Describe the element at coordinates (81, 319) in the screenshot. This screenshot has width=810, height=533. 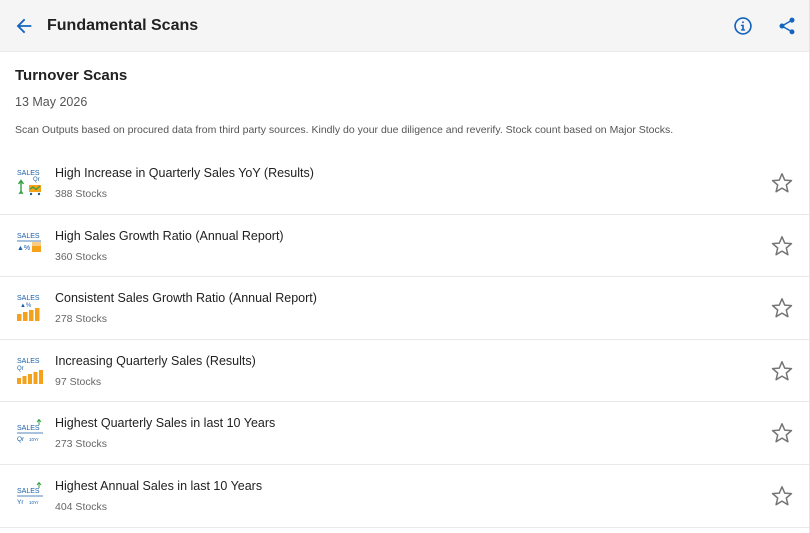
I see `scan-stock-count: 278 Stocks` at that location.